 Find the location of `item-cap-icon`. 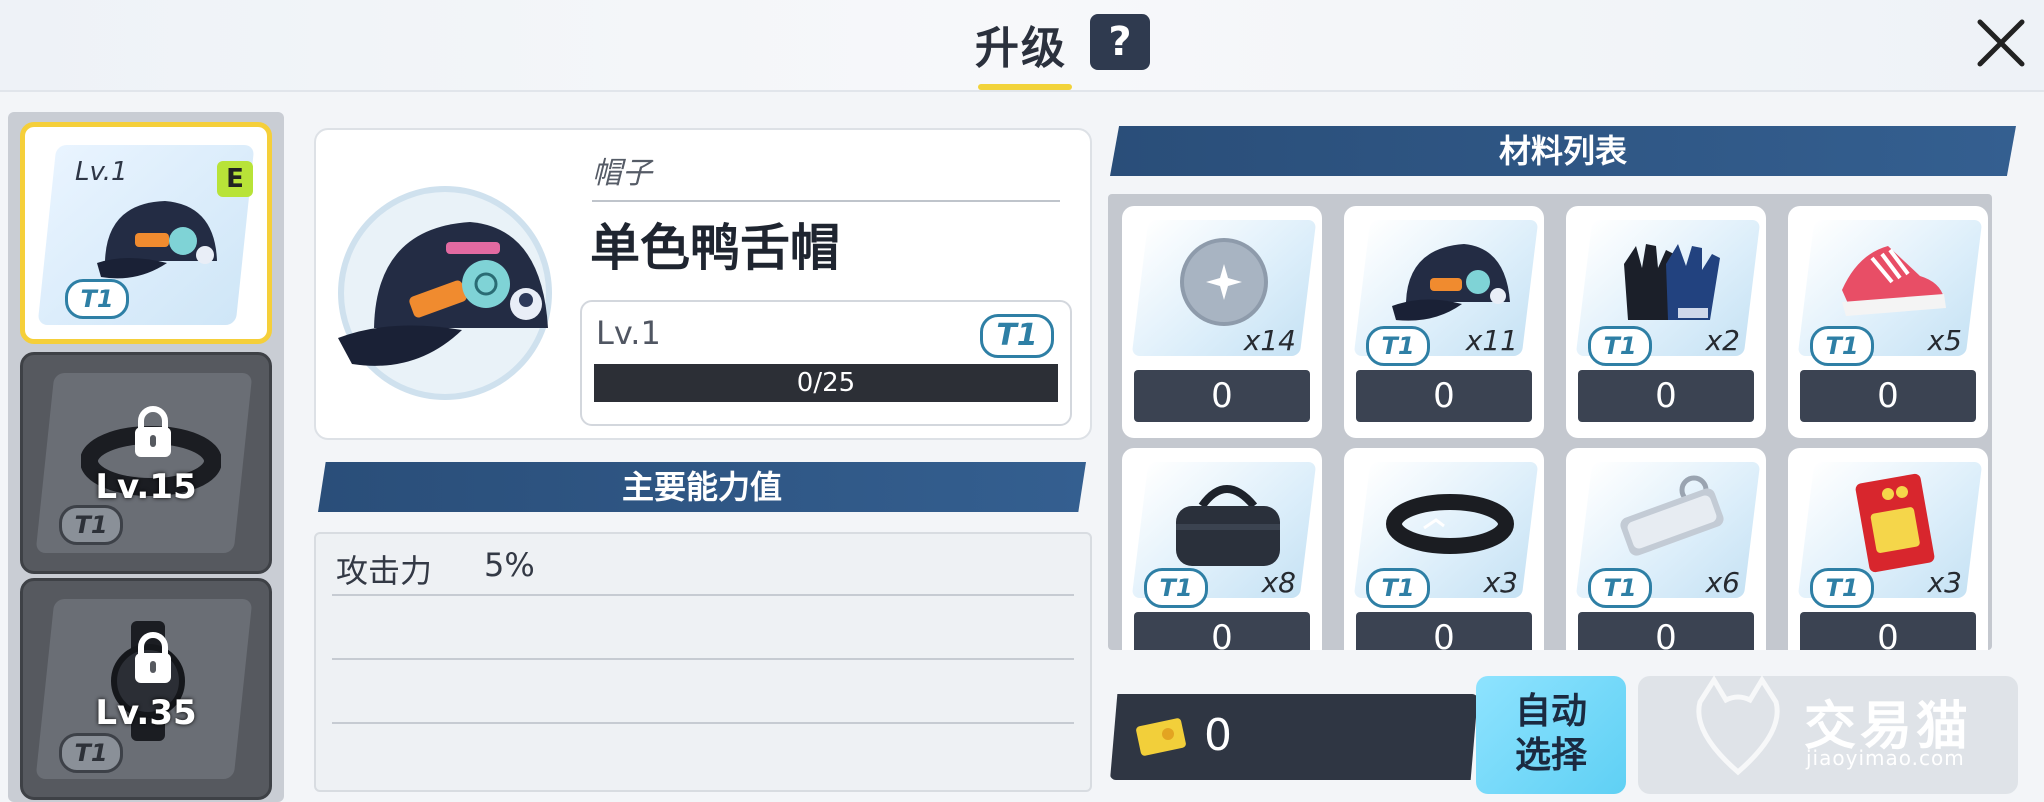

item-cap-icon is located at coordinates (445, 293).